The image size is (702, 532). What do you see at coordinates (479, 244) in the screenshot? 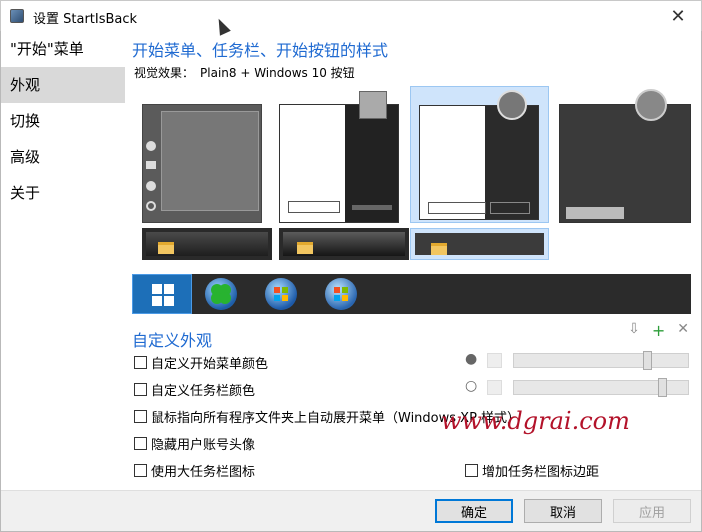
I see `taskbar-style-c` at bounding box center [479, 244].